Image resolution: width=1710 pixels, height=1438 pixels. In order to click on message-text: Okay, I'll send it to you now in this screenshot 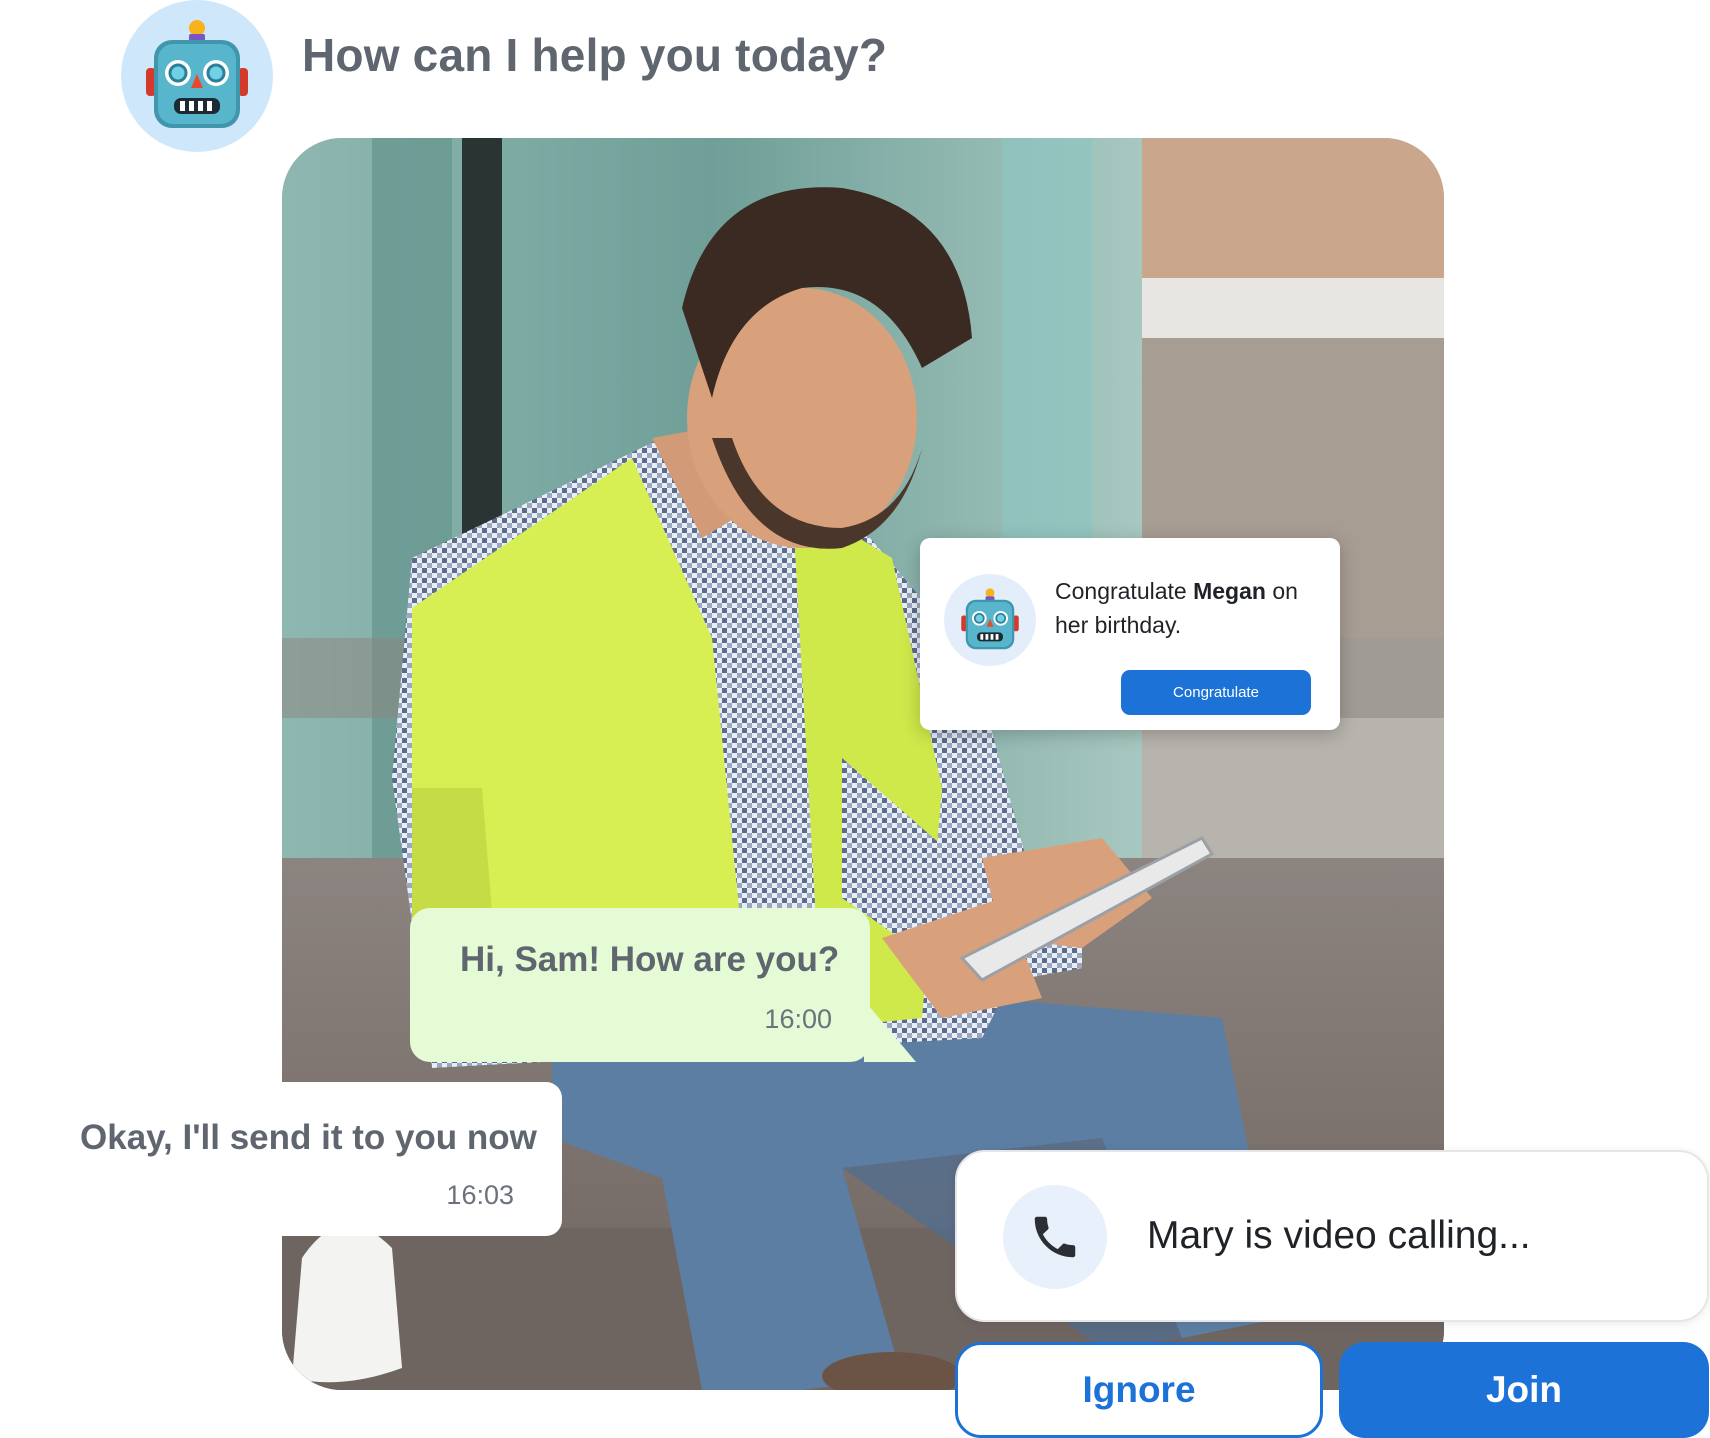, I will do `click(308, 1137)`.